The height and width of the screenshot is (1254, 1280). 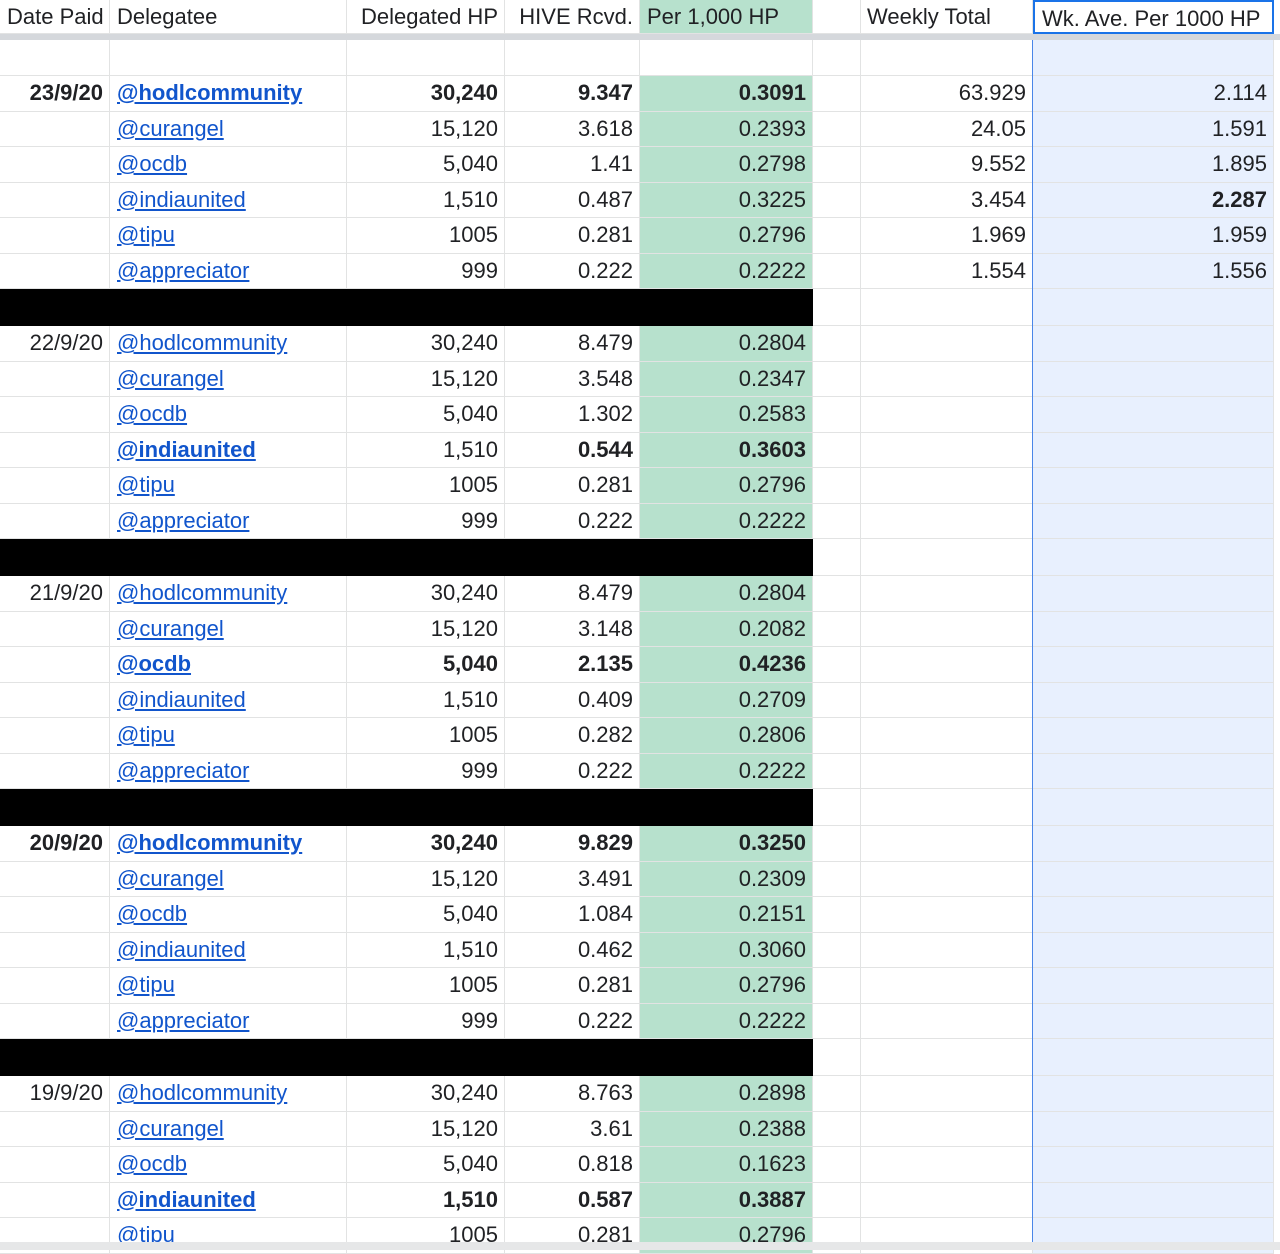 I want to click on hive-rcvd-cell: 3.148, so click(x=572, y=629).